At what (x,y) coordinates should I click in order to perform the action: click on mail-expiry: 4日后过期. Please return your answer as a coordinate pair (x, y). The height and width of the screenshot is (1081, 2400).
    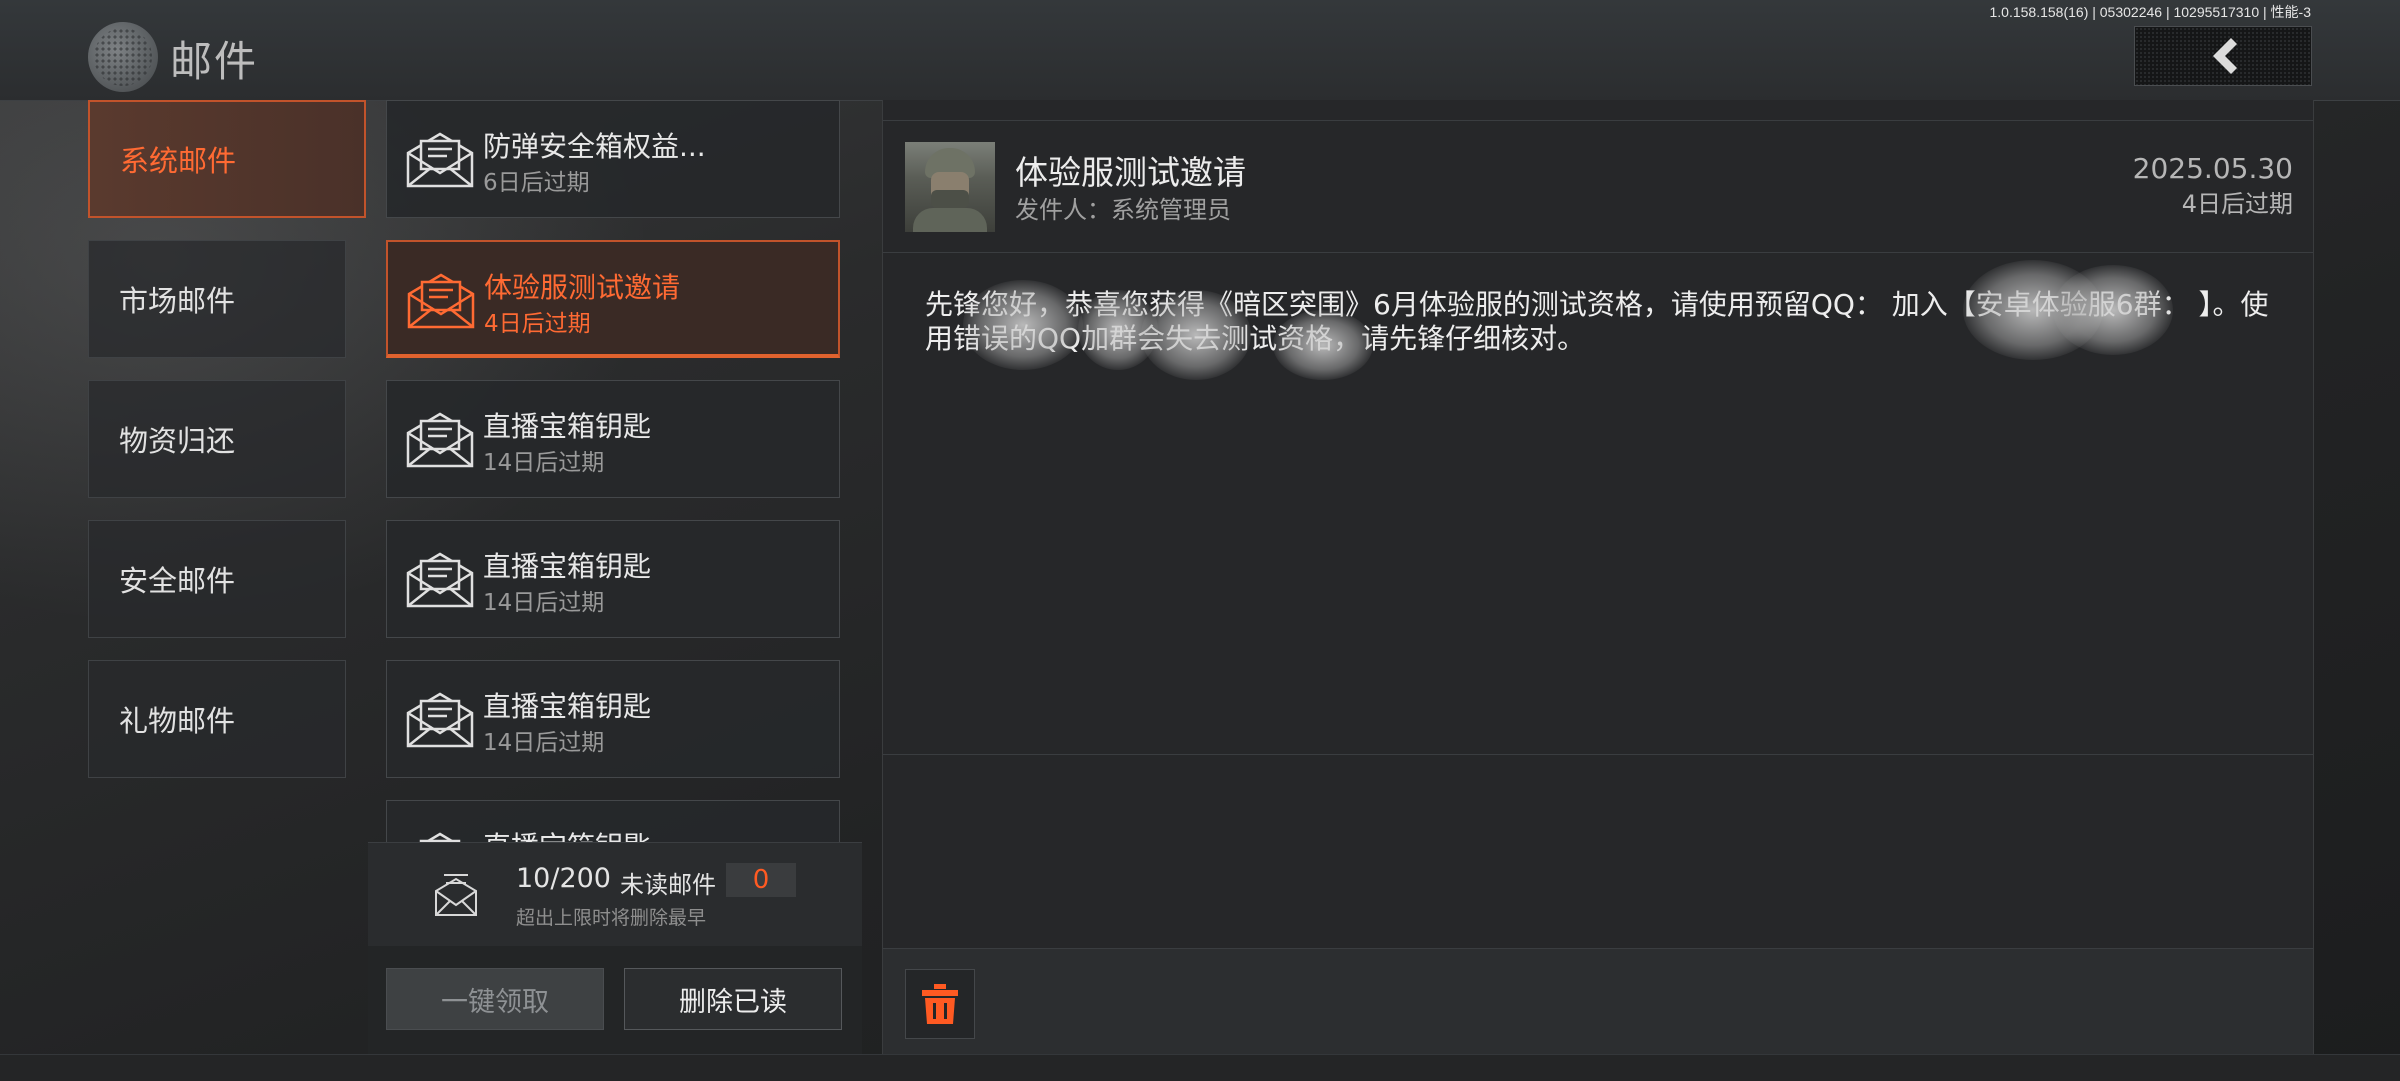
    Looking at the image, I should click on (537, 324).